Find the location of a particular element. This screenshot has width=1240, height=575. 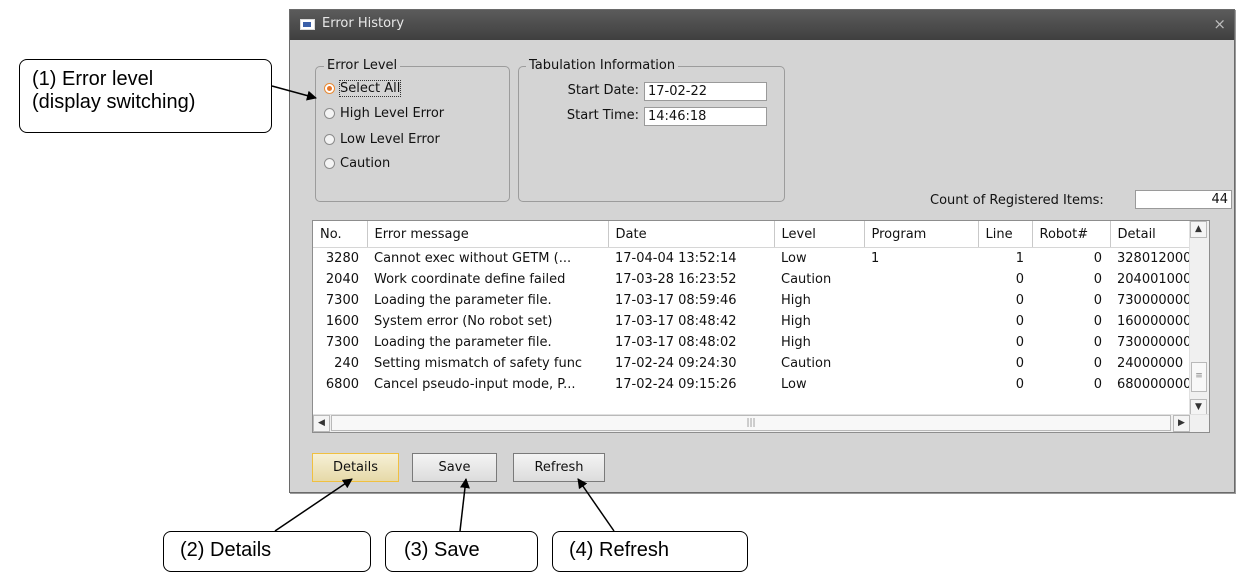

arrow-error-level is located at coordinates (294, 93).